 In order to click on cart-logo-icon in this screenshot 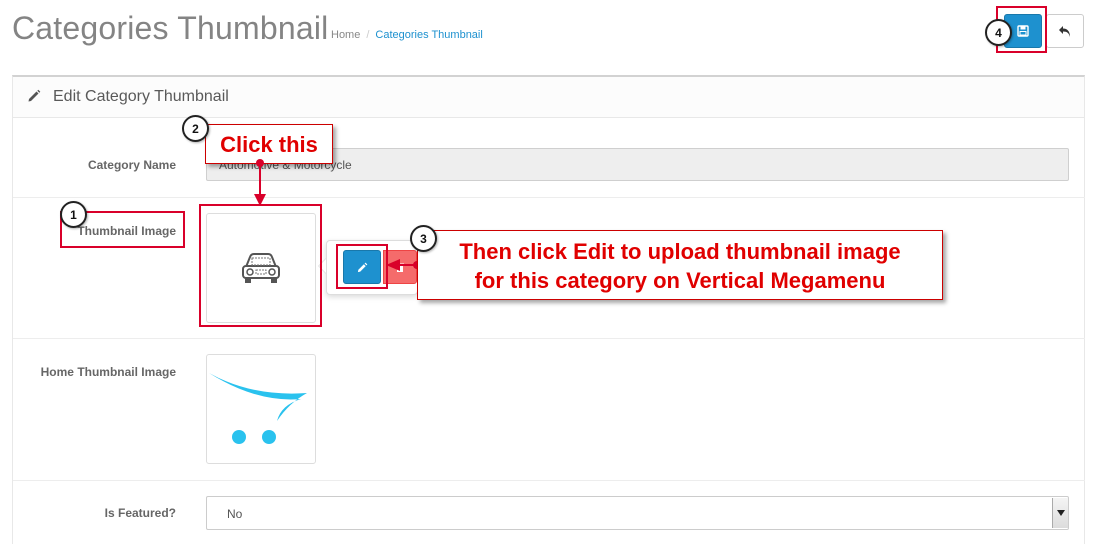, I will do `click(258, 408)`.